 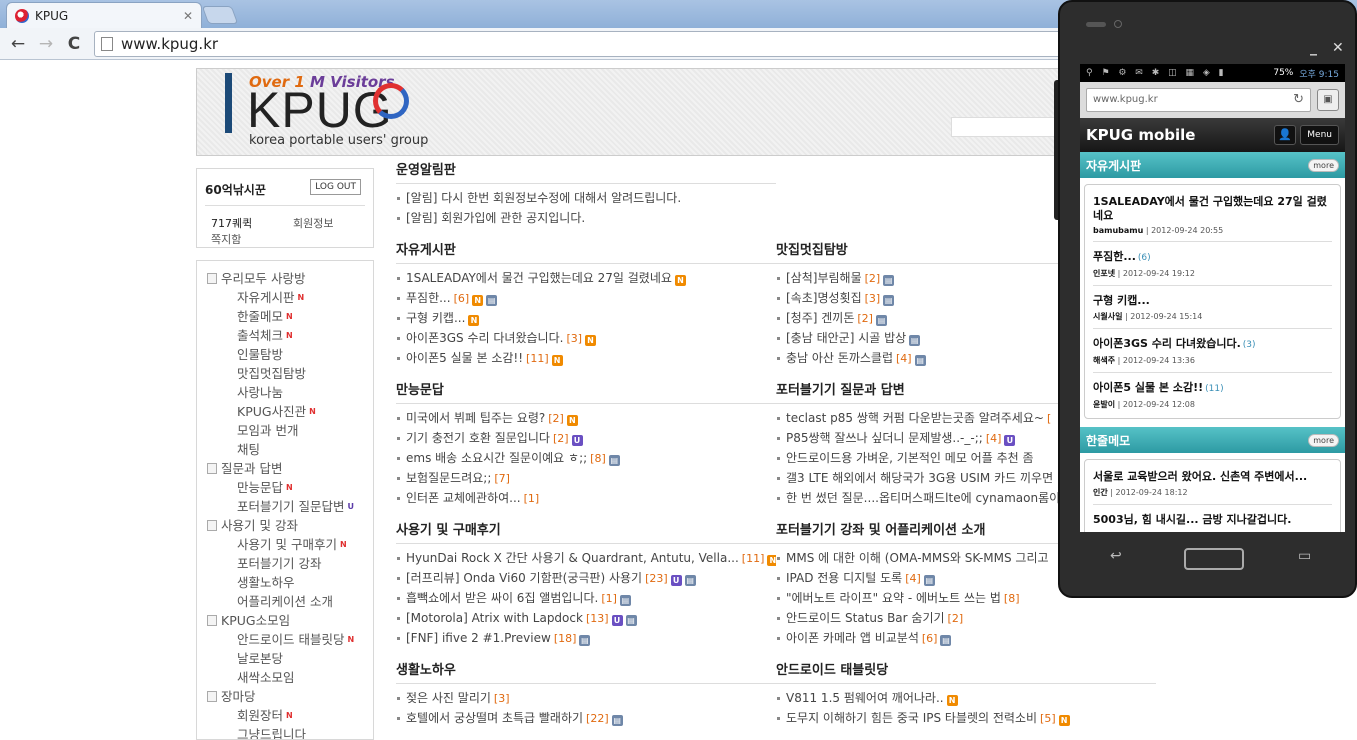 What do you see at coordinates (231, 223) in the screenshot?
I see `points-link: 717퀘퀵` at bounding box center [231, 223].